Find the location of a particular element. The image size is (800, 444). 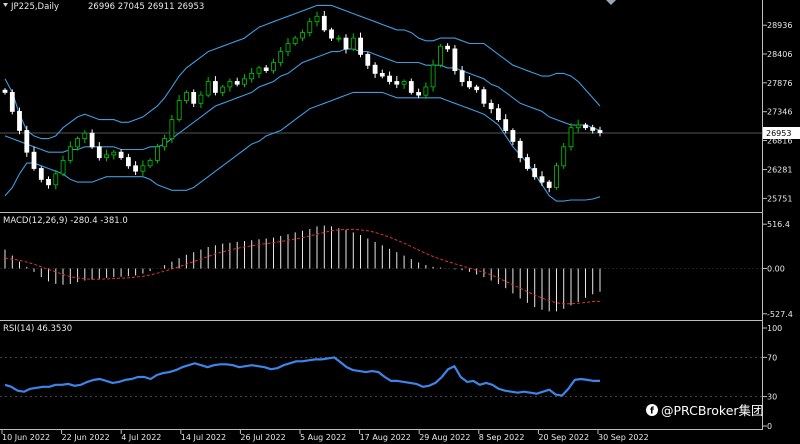

price-tick-label: 28936 is located at coordinates (779, 25).